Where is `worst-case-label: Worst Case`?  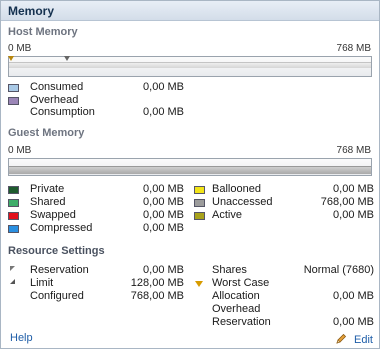
worst-case-label: Worst Case is located at coordinates (241, 283).